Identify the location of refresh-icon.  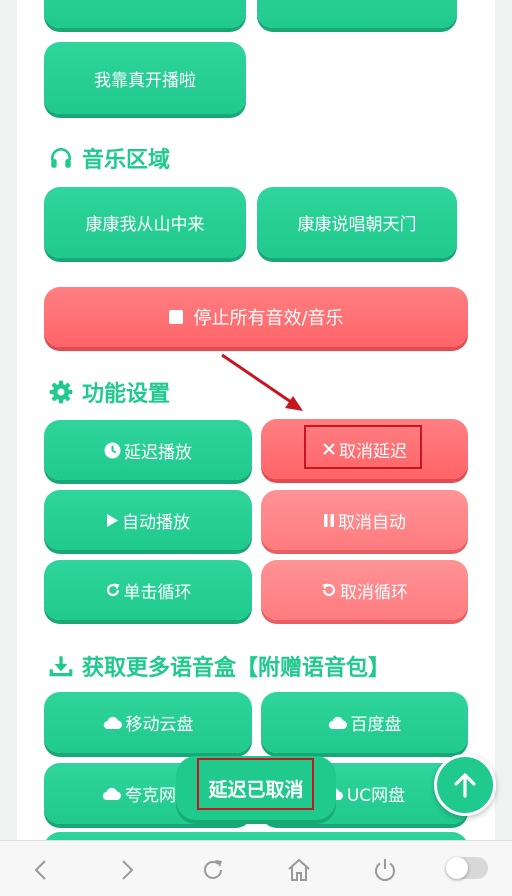
(213, 870).